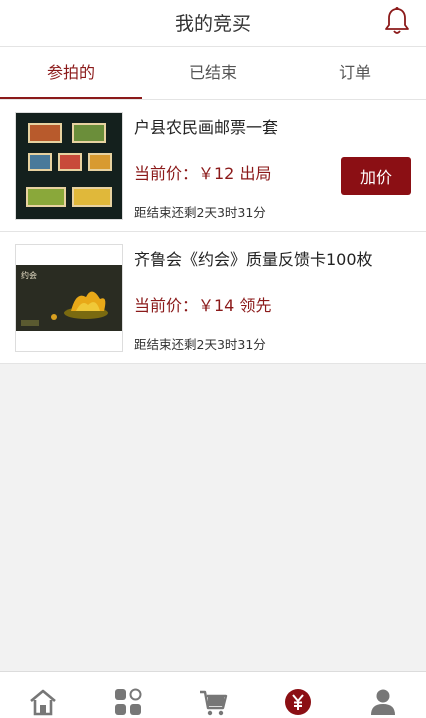  What do you see at coordinates (297, 702) in the screenshot?
I see `yuan-icon` at bounding box center [297, 702].